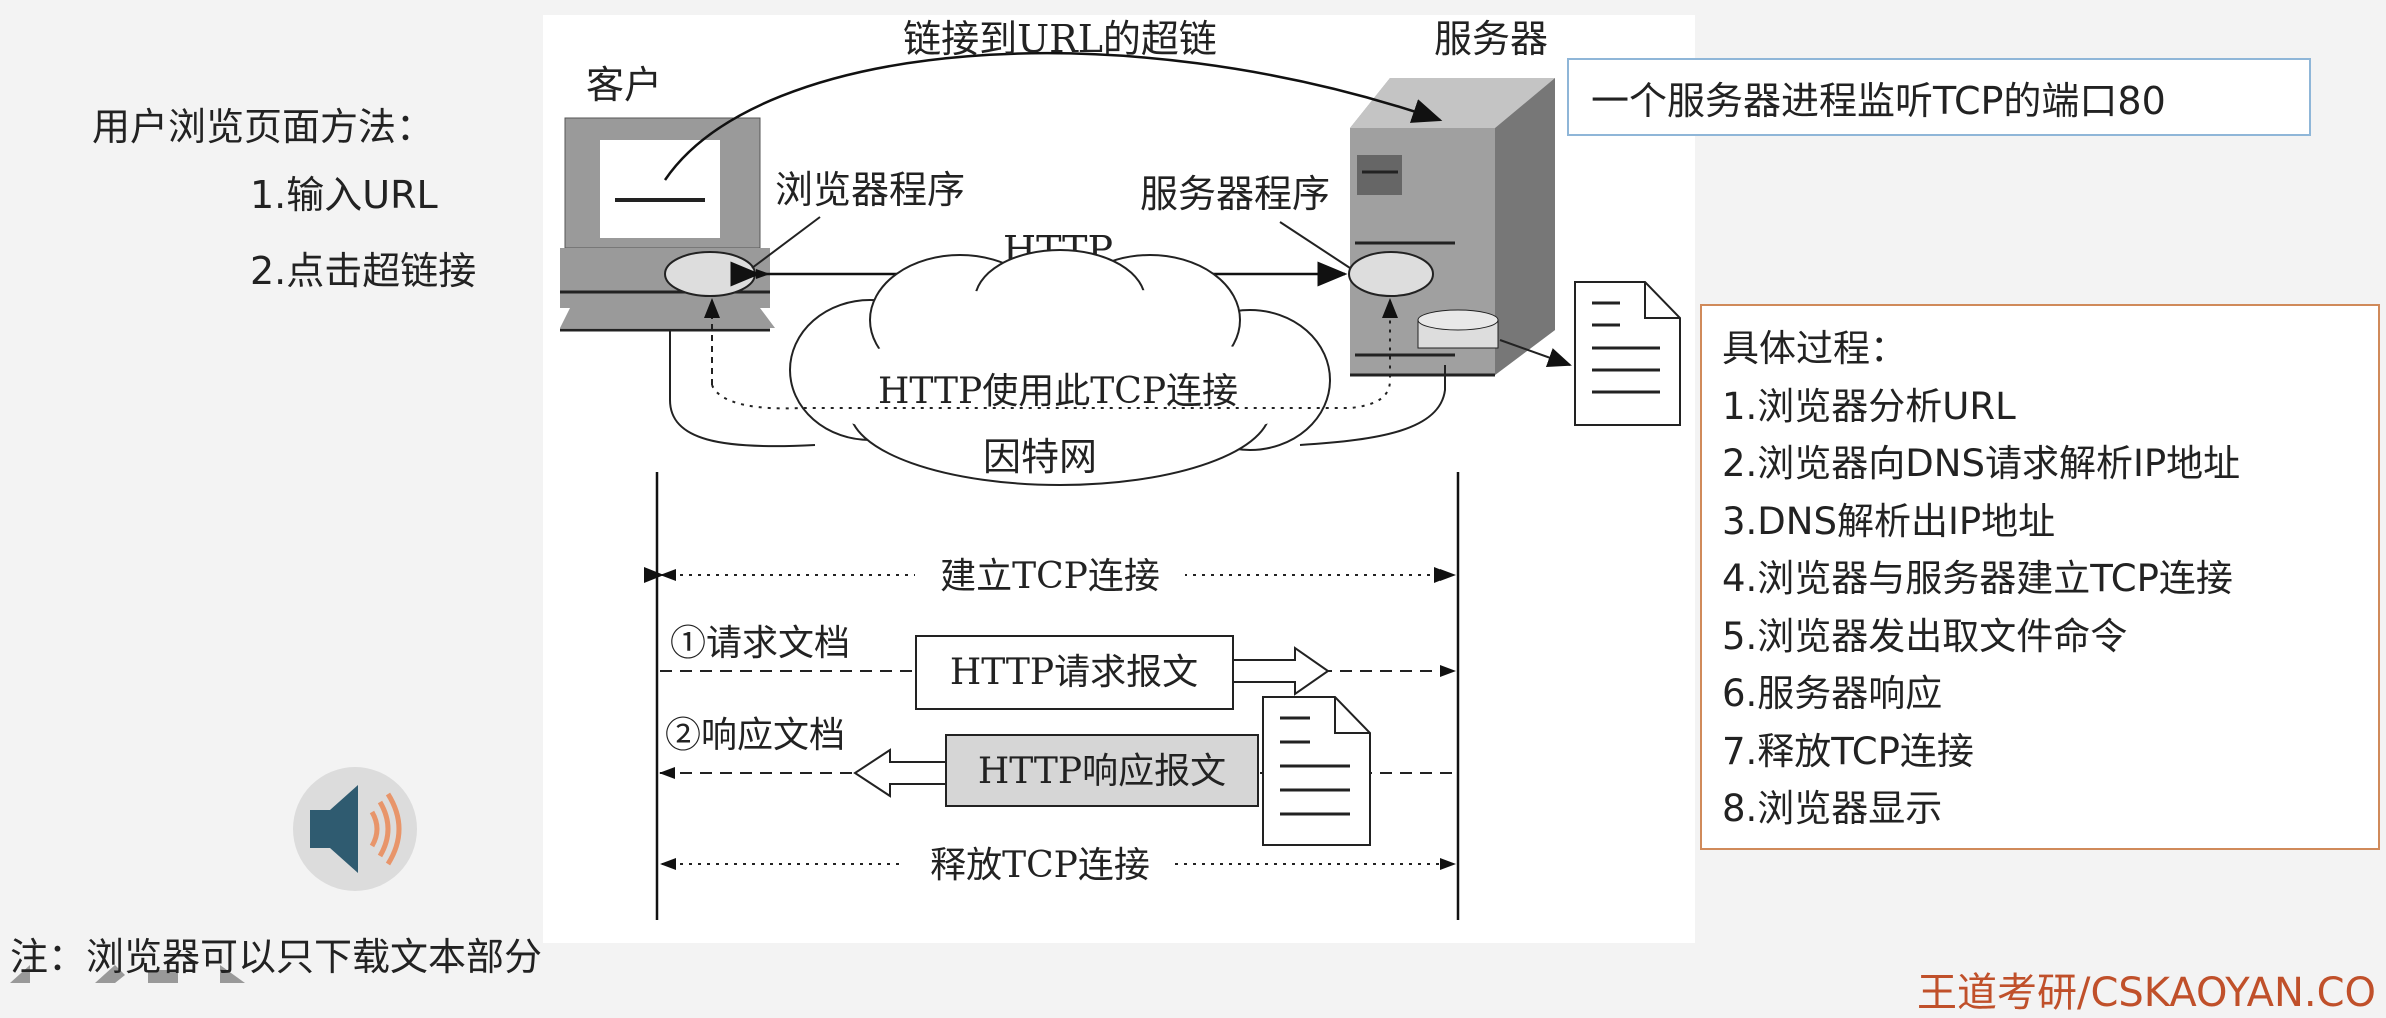 Image resolution: width=2386 pixels, height=1018 pixels. I want to click on footnote: 注：浏览器可以只下载文本部分, so click(276, 957).